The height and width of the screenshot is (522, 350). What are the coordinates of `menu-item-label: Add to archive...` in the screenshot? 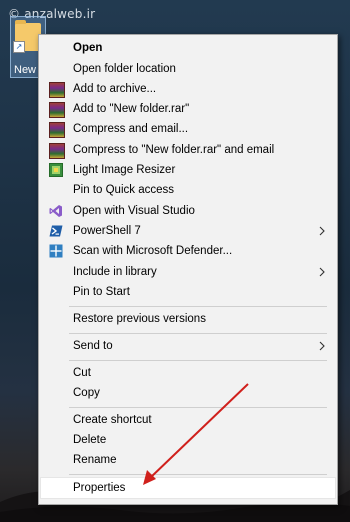 It's located at (115, 89).